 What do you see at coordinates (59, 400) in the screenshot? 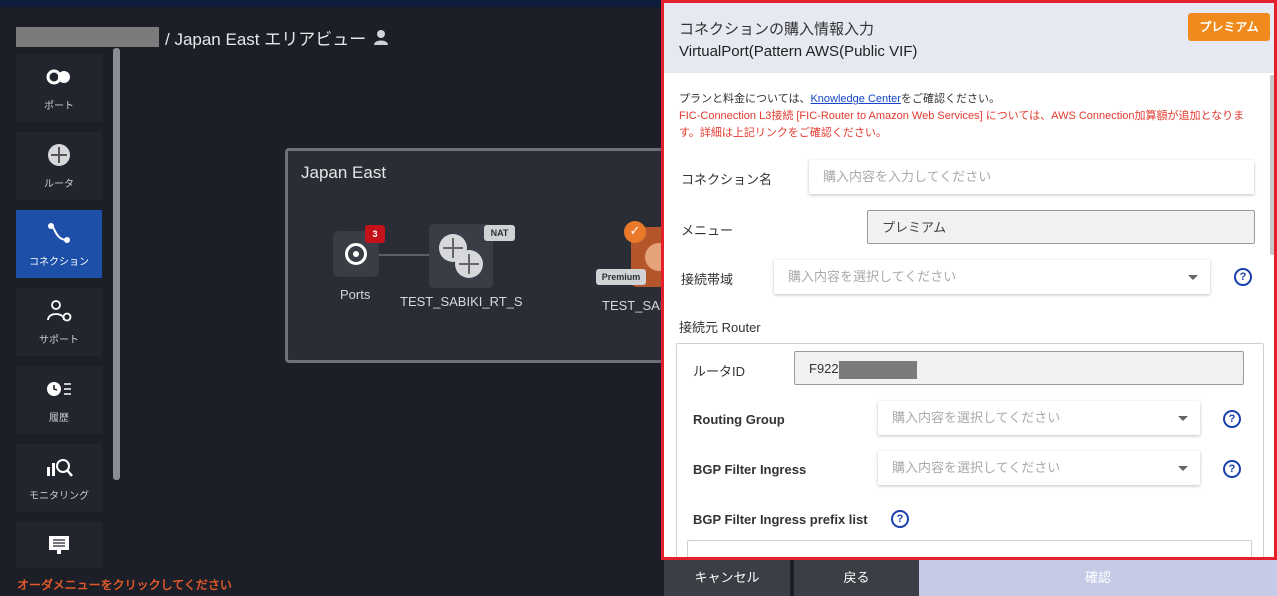
I see `sidebar-item-history: 履歴` at bounding box center [59, 400].